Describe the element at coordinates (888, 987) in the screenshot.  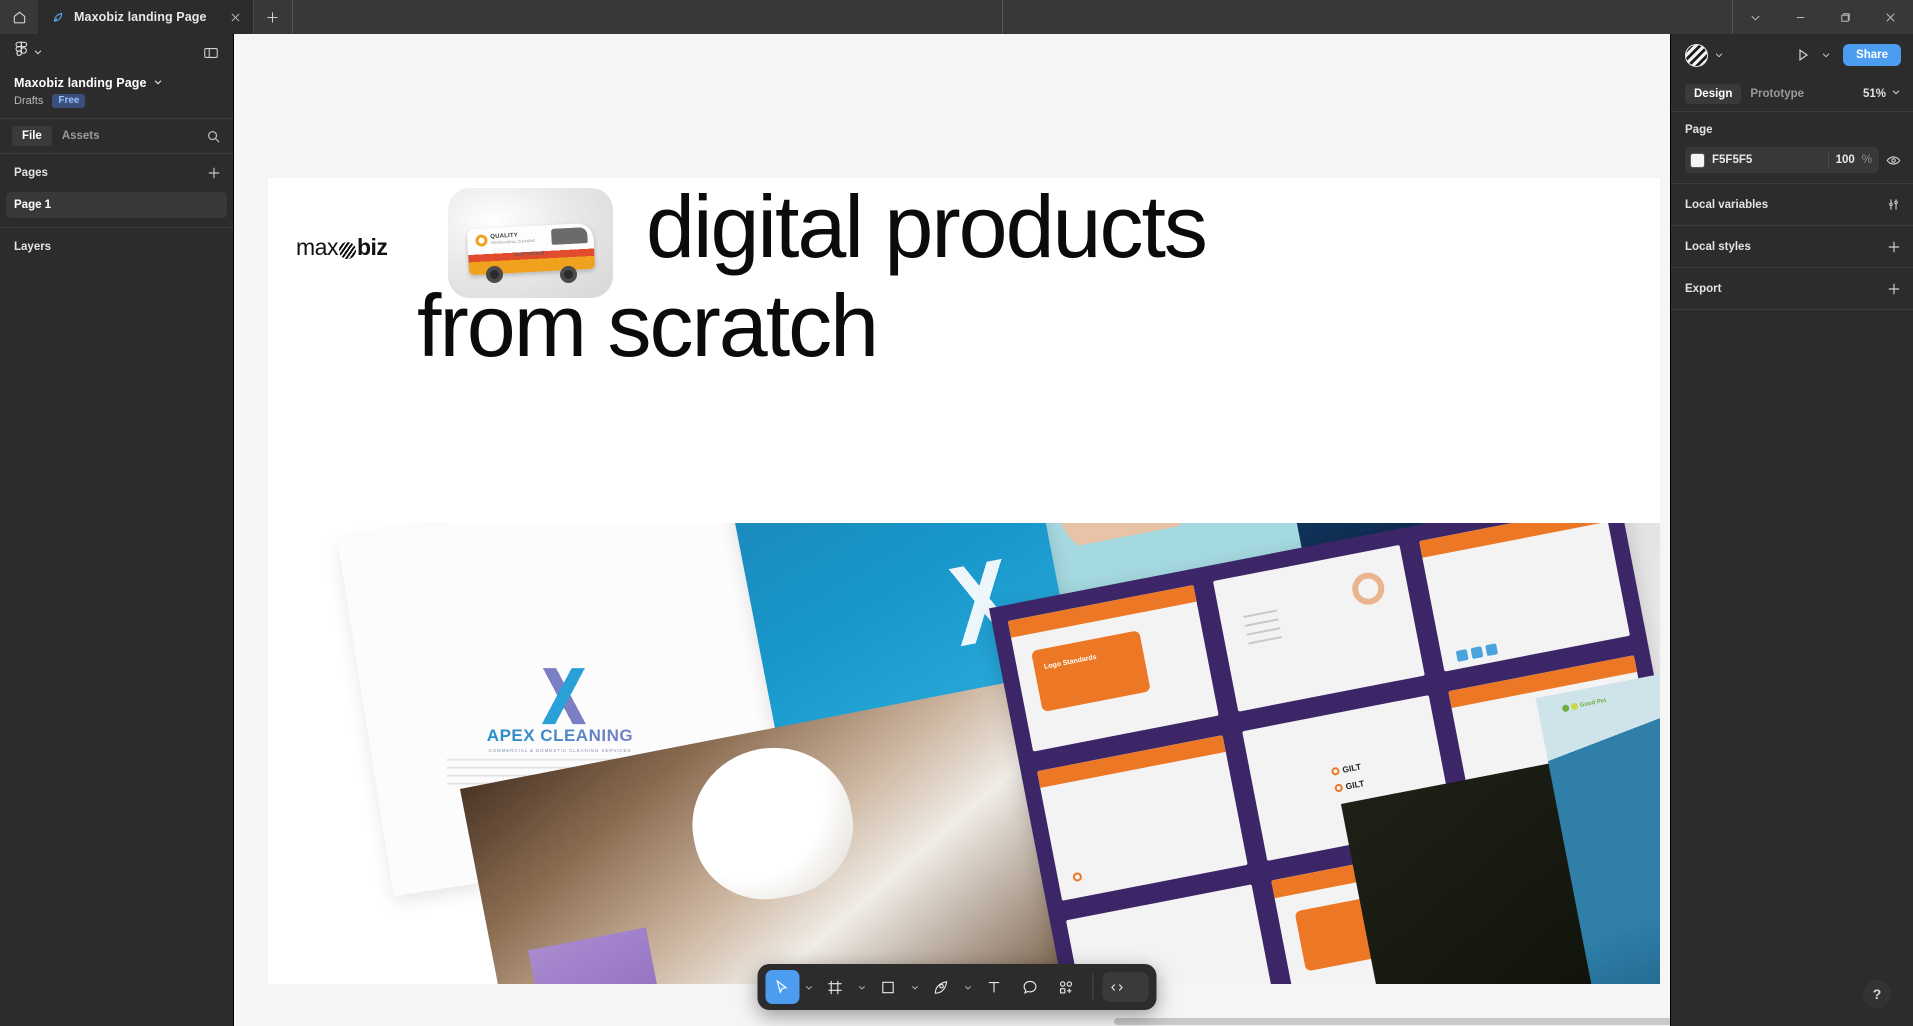
I see `rectangle-tool` at that location.